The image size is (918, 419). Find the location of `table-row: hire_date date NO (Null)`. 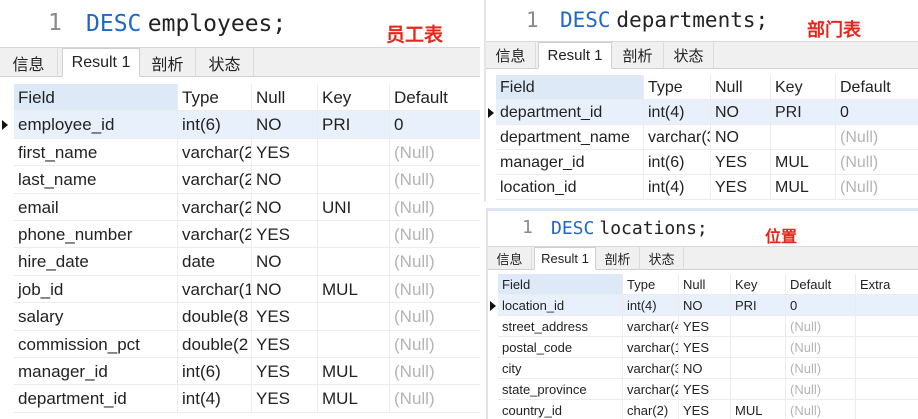

table-row: hire_date date NO (Null) is located at coordinates (240, 262).